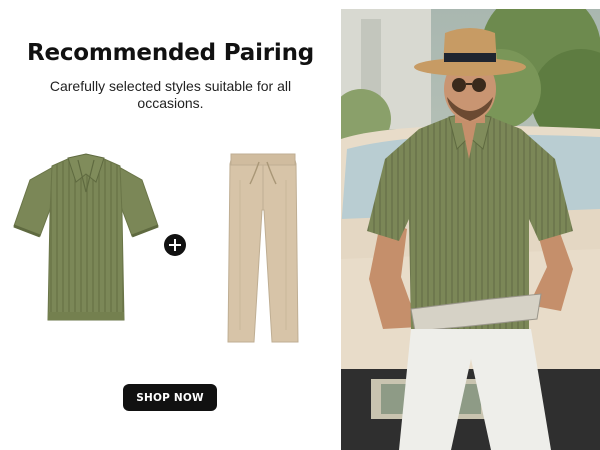 The image size is (600, 450). I want to click on khaki-pants-image, so click(263, 247).